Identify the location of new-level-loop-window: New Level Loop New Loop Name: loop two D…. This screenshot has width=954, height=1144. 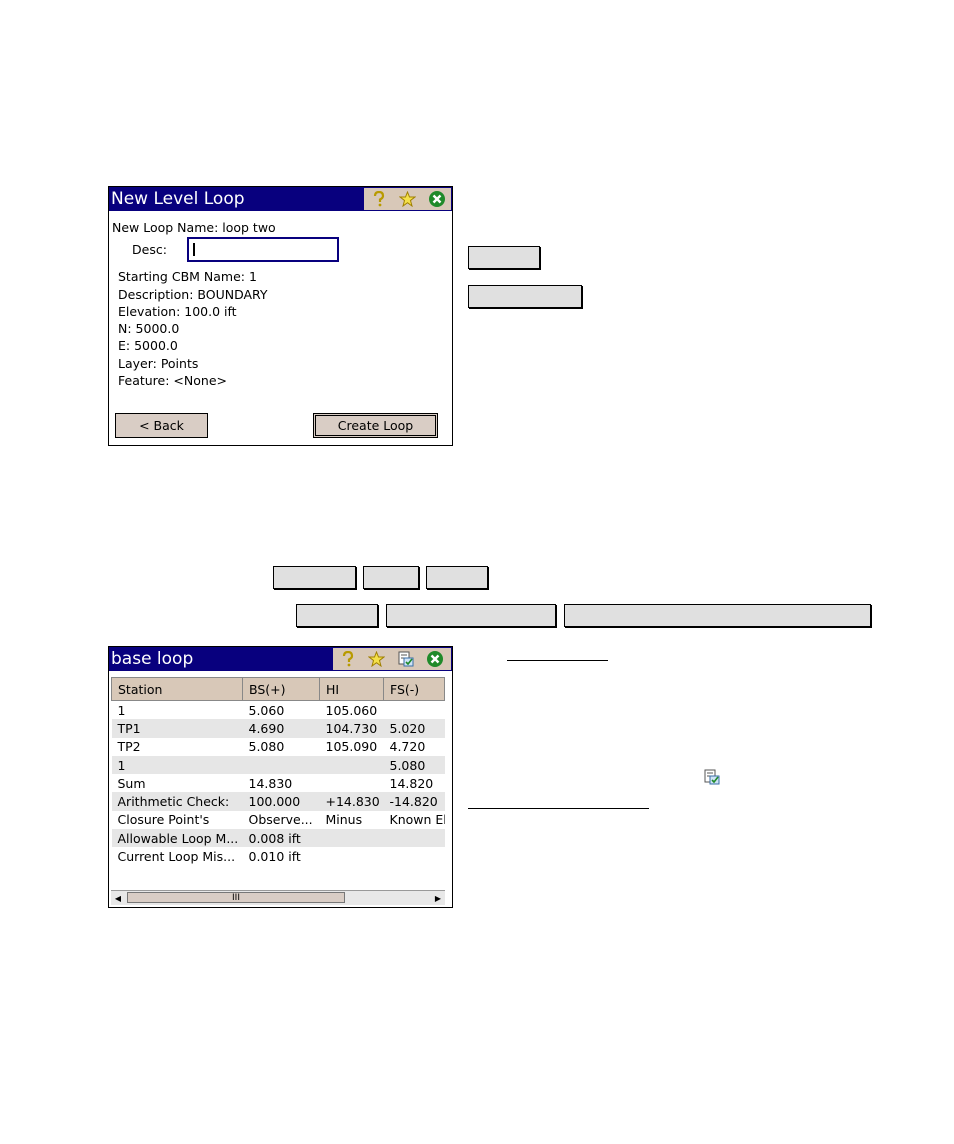
(280, 316).